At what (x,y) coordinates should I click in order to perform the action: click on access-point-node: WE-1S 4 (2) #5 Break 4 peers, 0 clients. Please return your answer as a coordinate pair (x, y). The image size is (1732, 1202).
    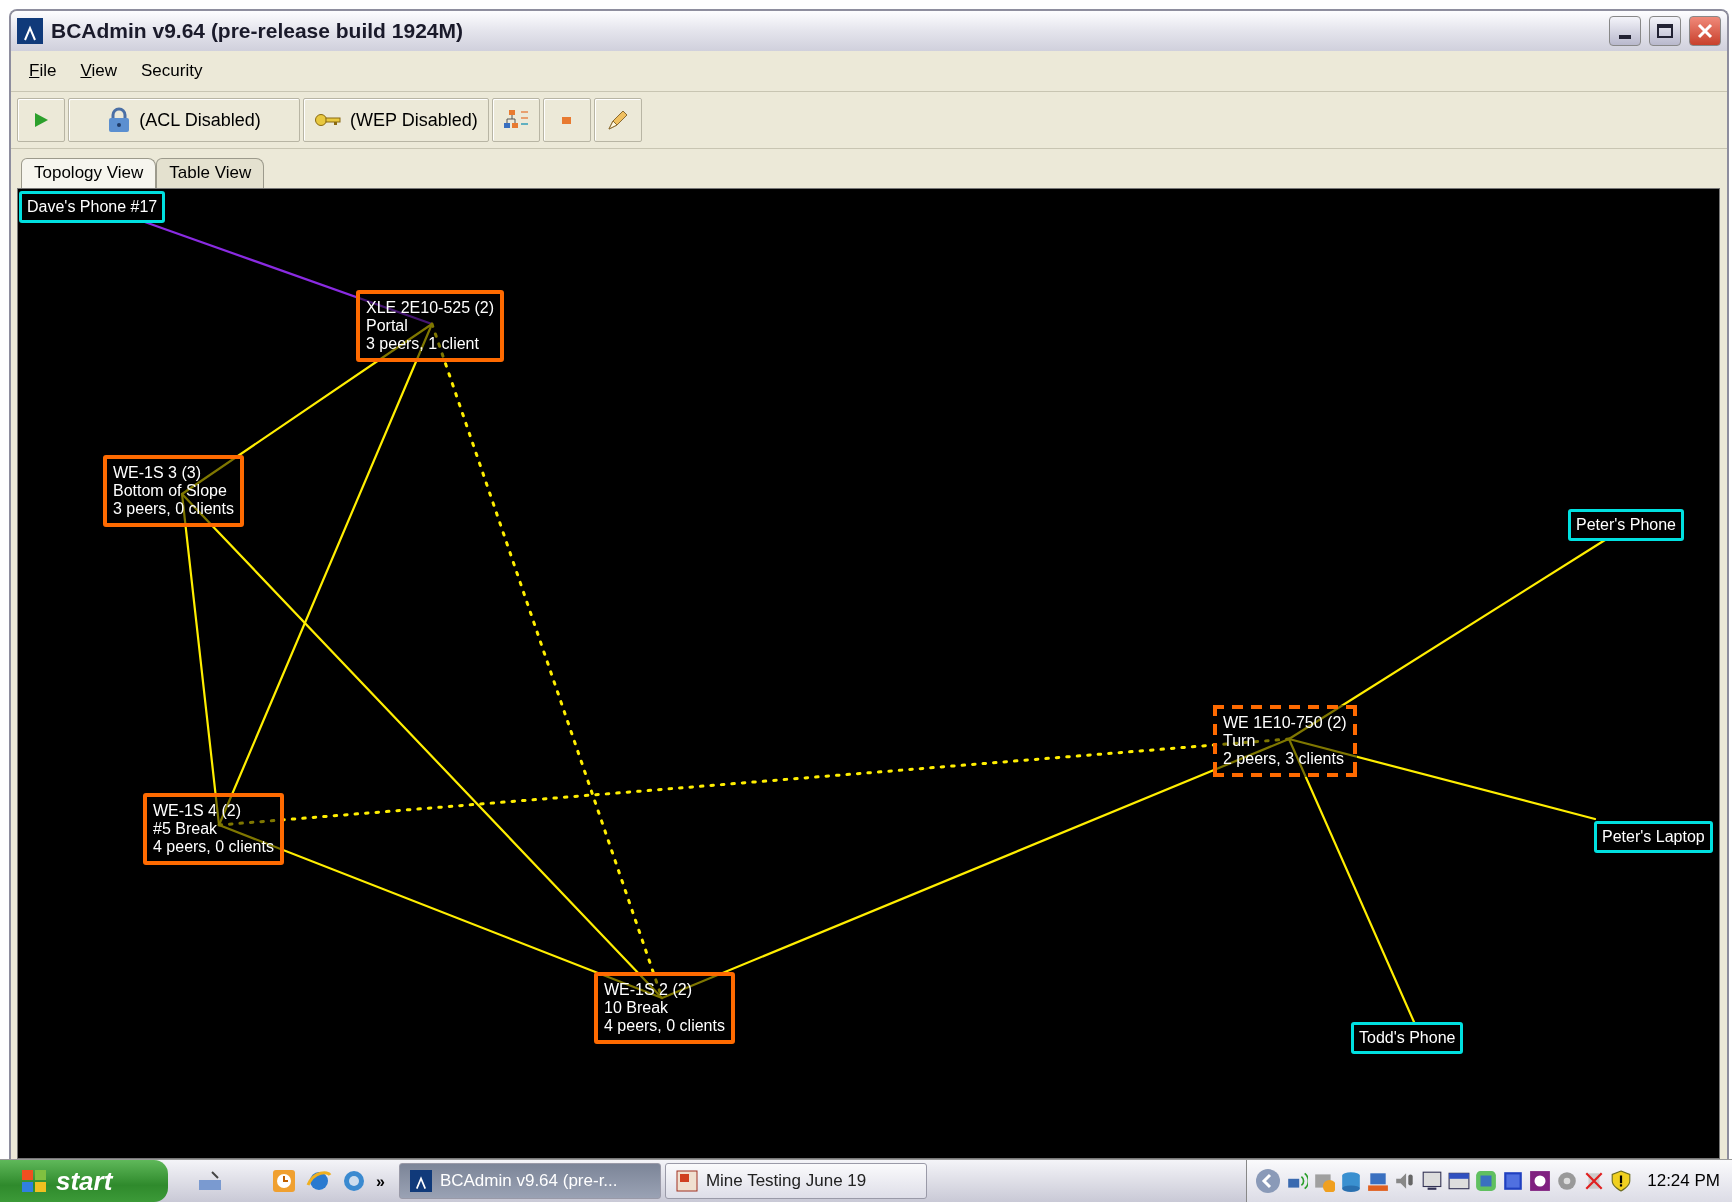
    Looking at the image, I should click on (213, 829).